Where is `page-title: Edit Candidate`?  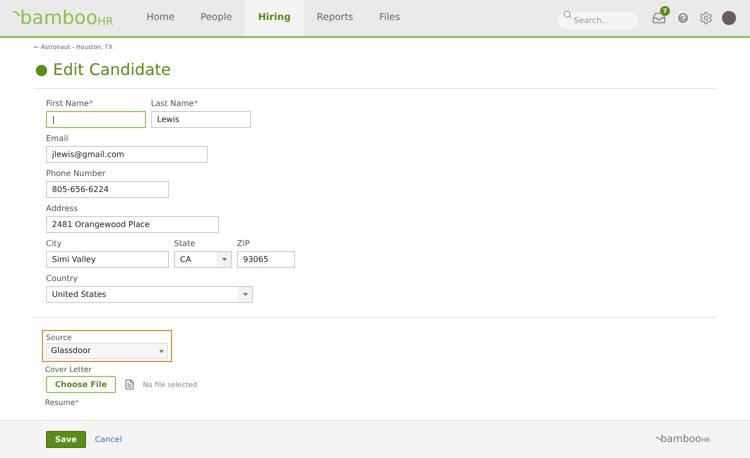 page-title: Edit Candidate is located at coordinates (112, 70).